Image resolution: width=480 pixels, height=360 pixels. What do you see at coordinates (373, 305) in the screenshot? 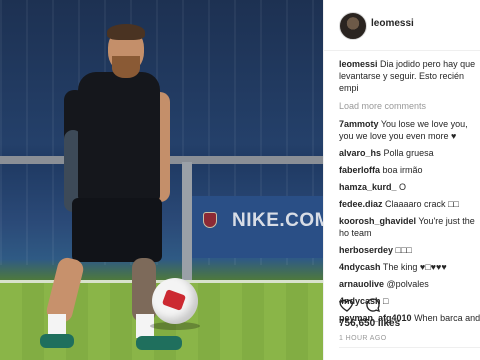
I see `speech-bubble-icon` at bounding box center [373, 305].